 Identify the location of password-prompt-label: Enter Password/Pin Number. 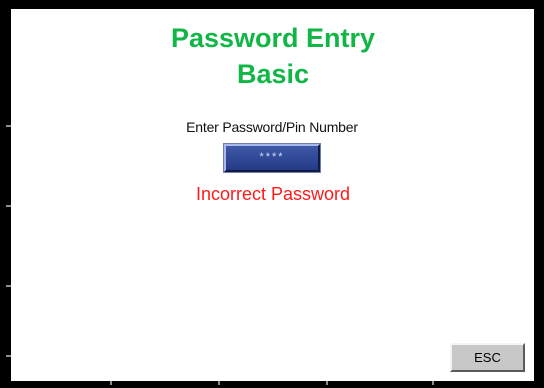
(272, 127).